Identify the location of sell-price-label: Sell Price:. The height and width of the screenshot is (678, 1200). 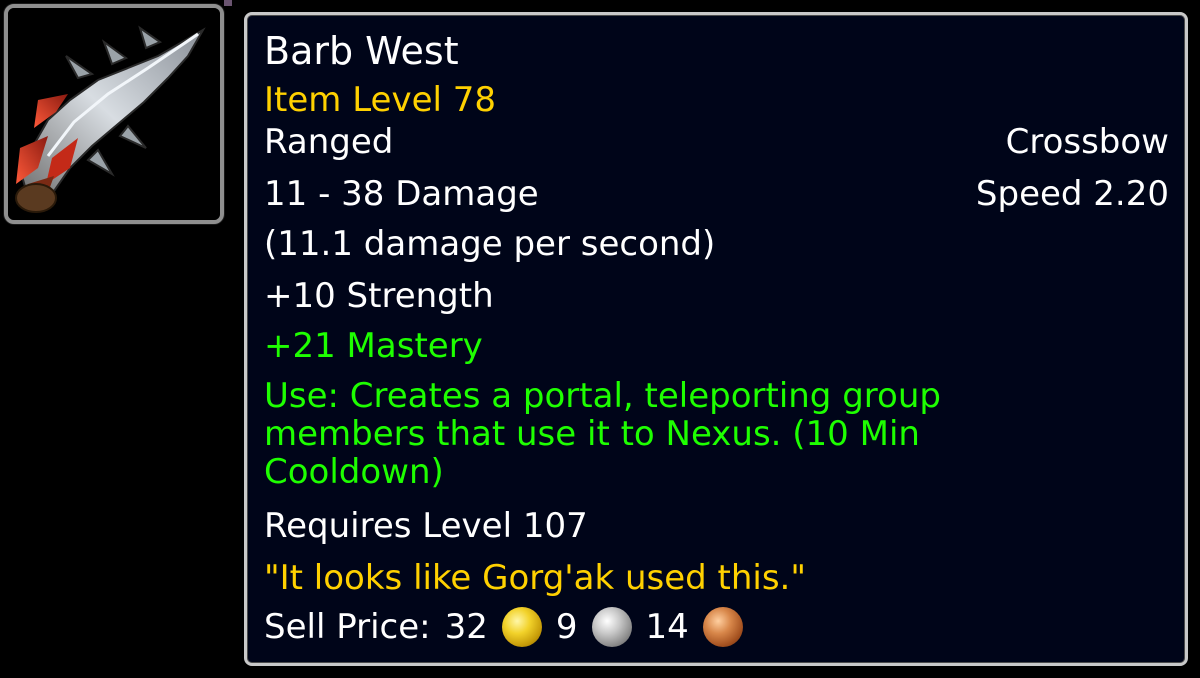
(347, 627).